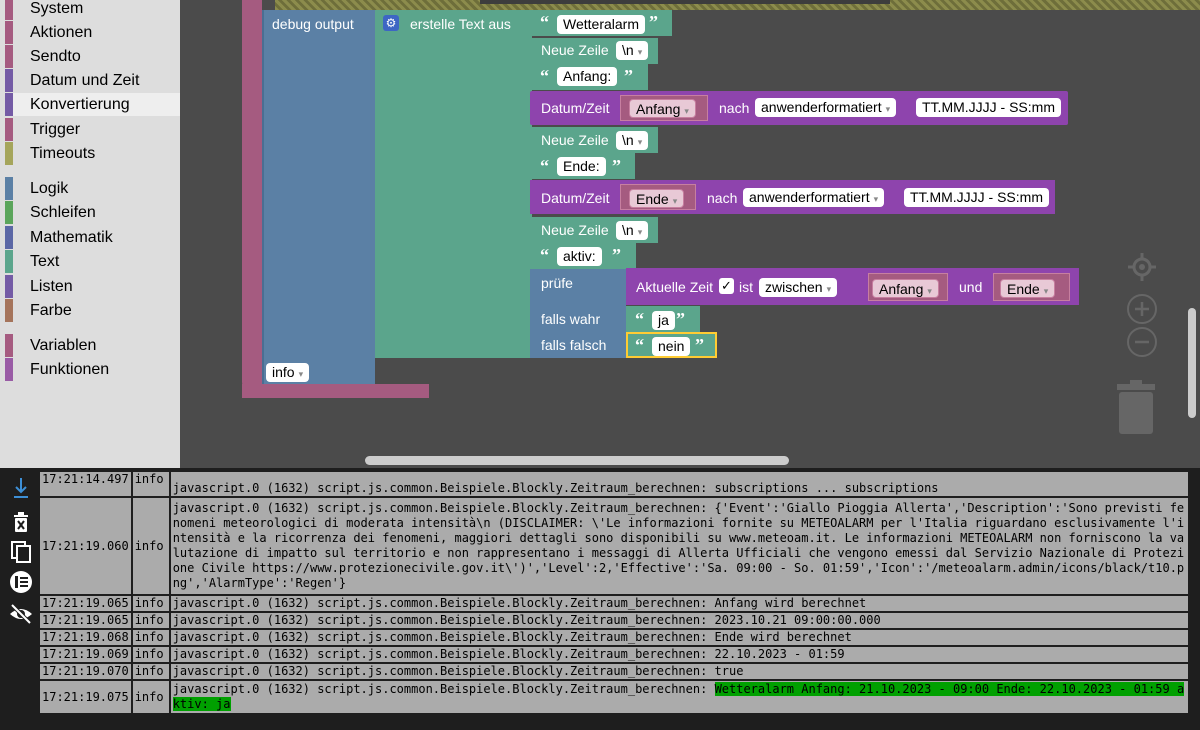 This screenshot has height=730, width=1200. Describe the element at coordinates (722, 198) in the screenshot. I see `nach-label: nach` at that location.